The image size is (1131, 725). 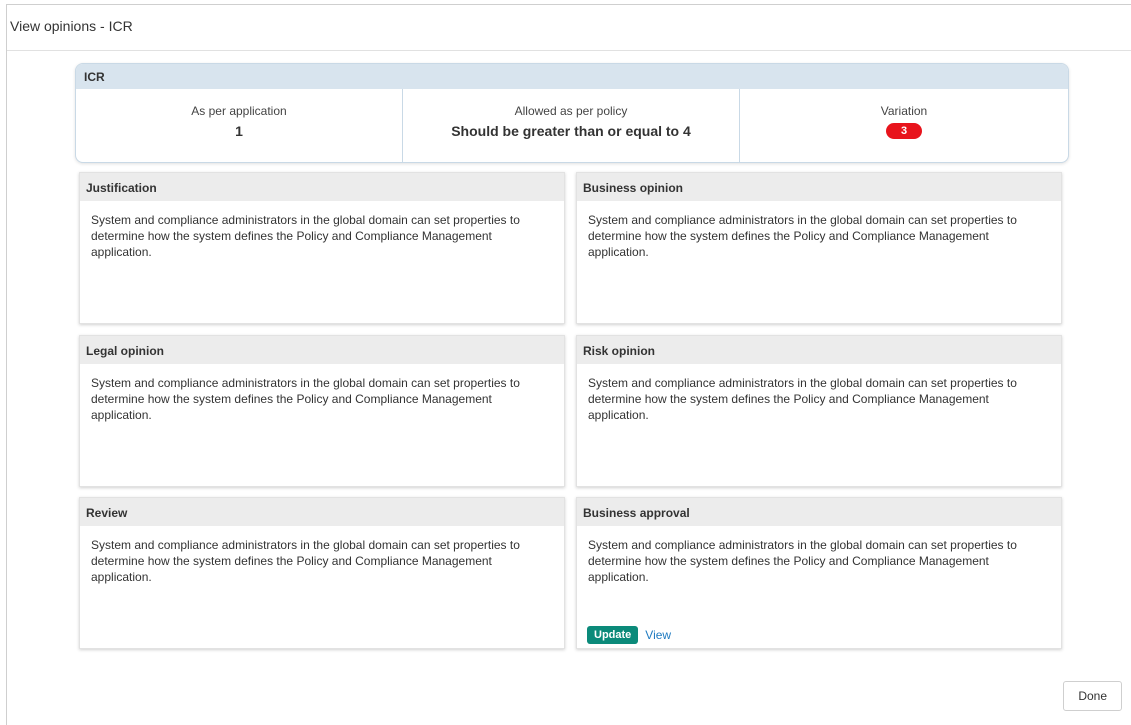 I want to click on panel-title: Legal opinion, so click(x=322, y=350).